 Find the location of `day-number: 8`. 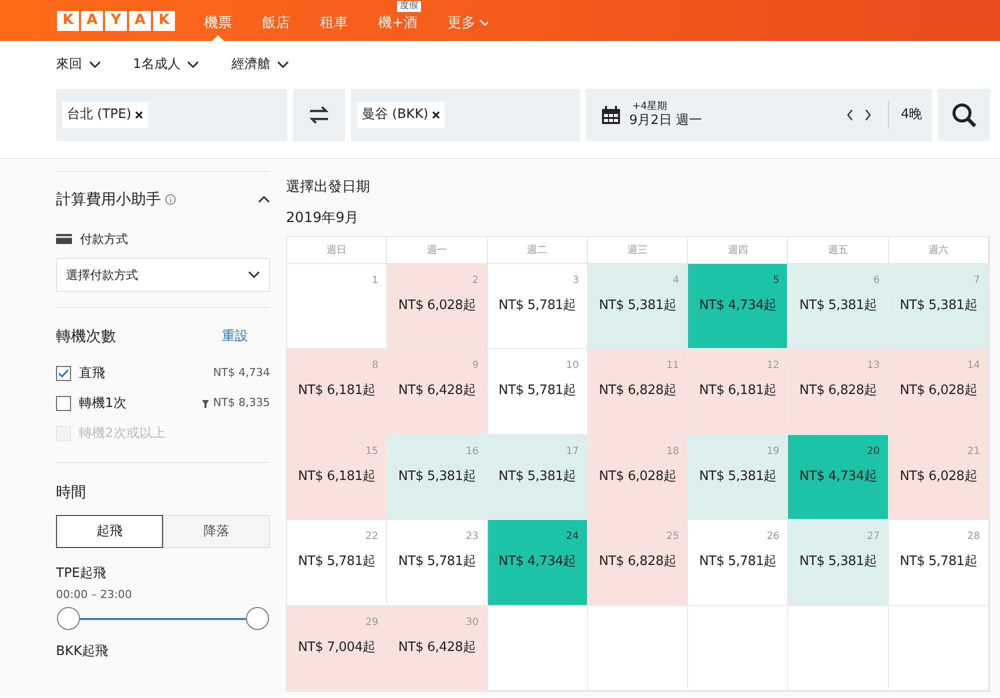

day-number: 8 is located at coordinates (375, 366).